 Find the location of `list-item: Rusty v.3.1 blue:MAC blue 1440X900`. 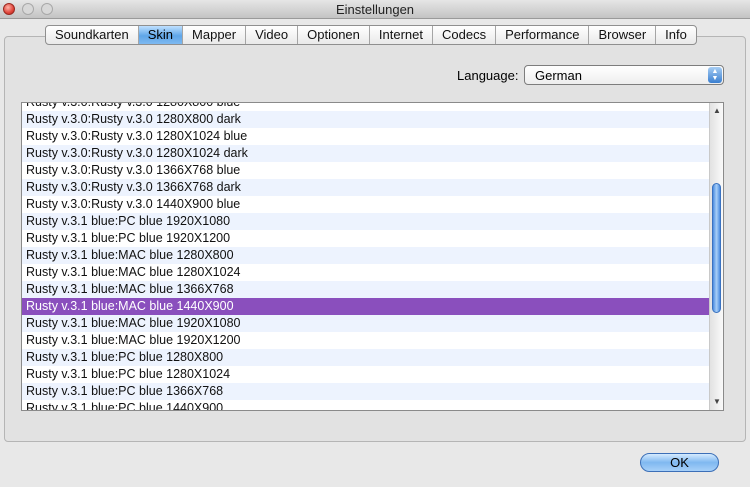

list-item: Rusty v.3.1 blue:MAC blue 1440X900 is located at coordinates (366, 306).